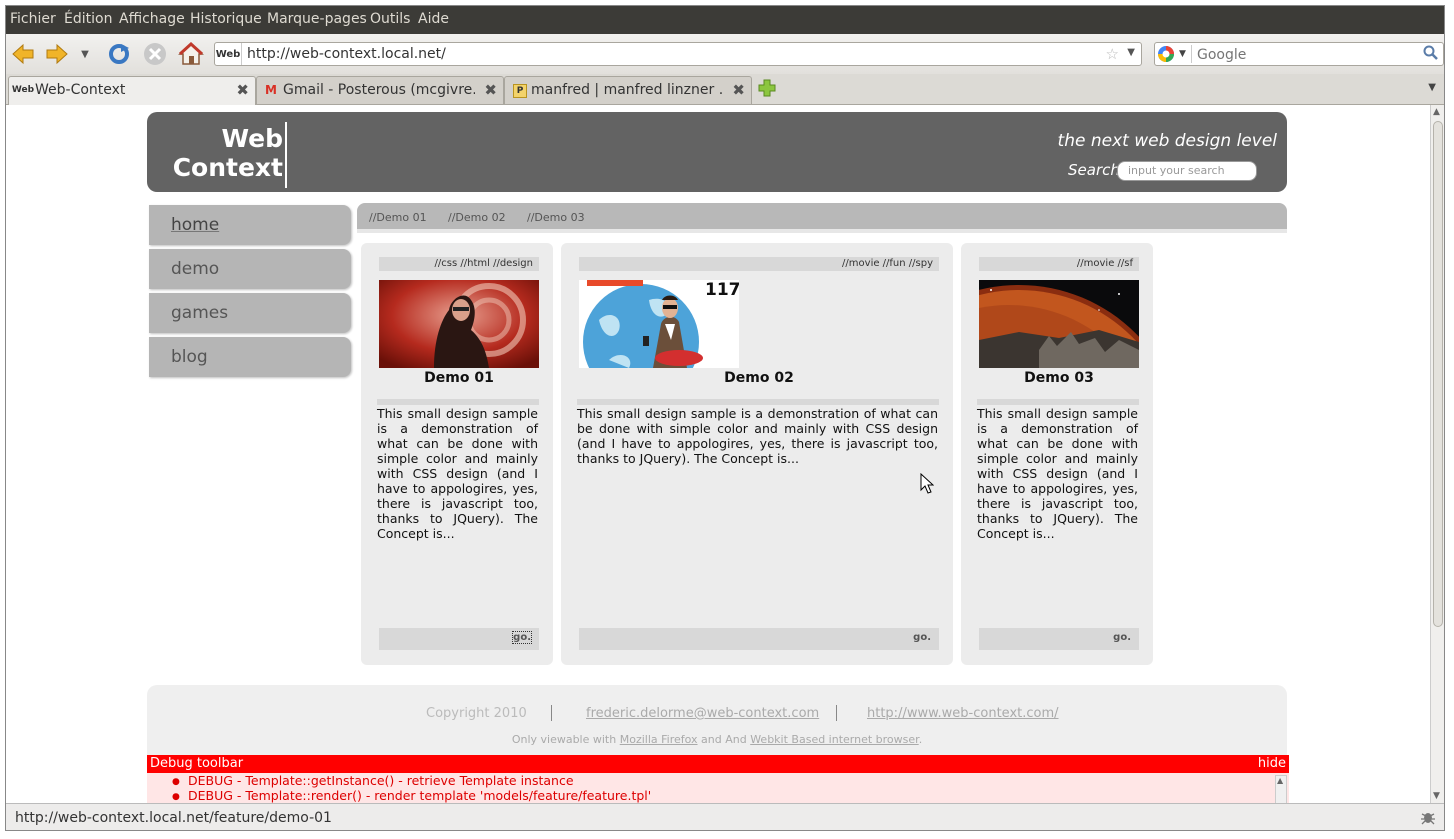 The image size is (1454, 839). What do you see at coordinates (433, 19) in the screenshot?
I see `menu-aide: Aide` at bounding box center [433, 19].